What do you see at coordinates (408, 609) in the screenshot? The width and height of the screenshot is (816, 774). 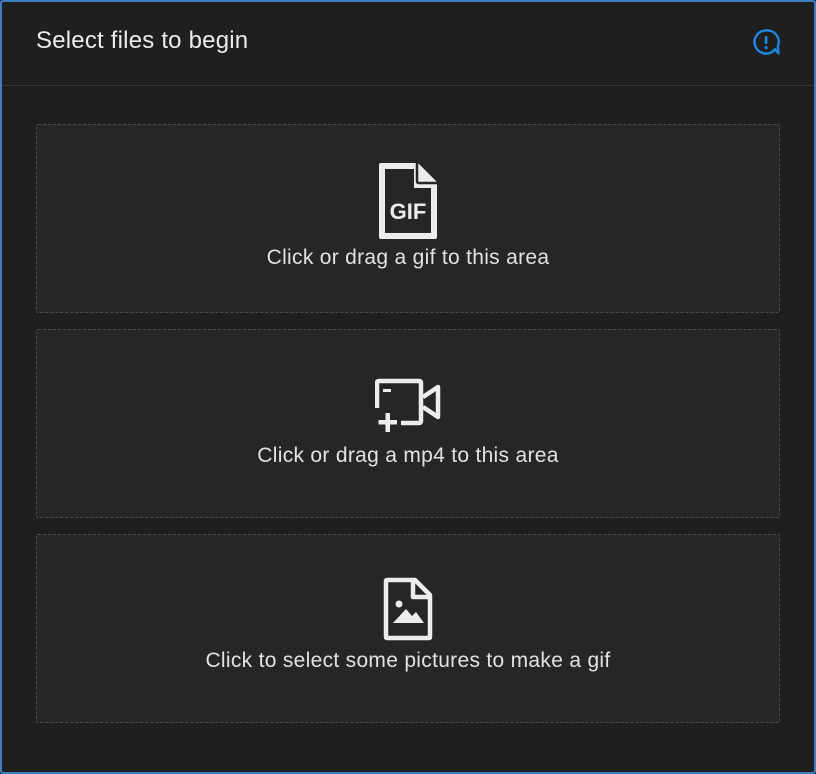 I see `image-file-icon` at bounding box center [408, 609].